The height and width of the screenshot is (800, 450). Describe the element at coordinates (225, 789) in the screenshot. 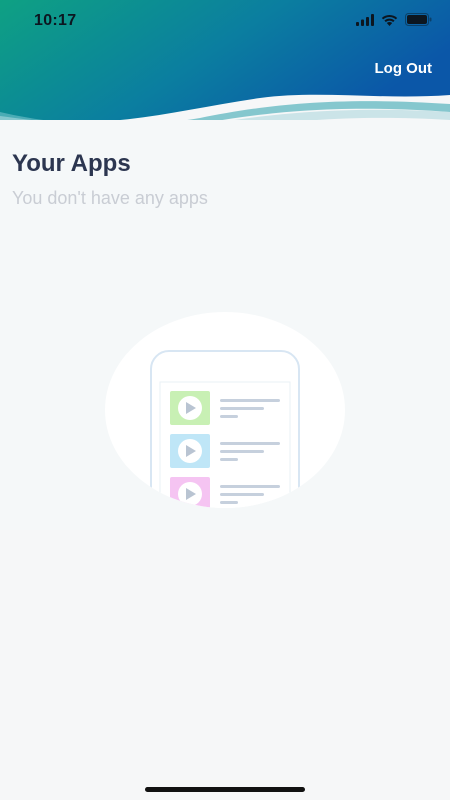

I see `home-indicator` at that location.